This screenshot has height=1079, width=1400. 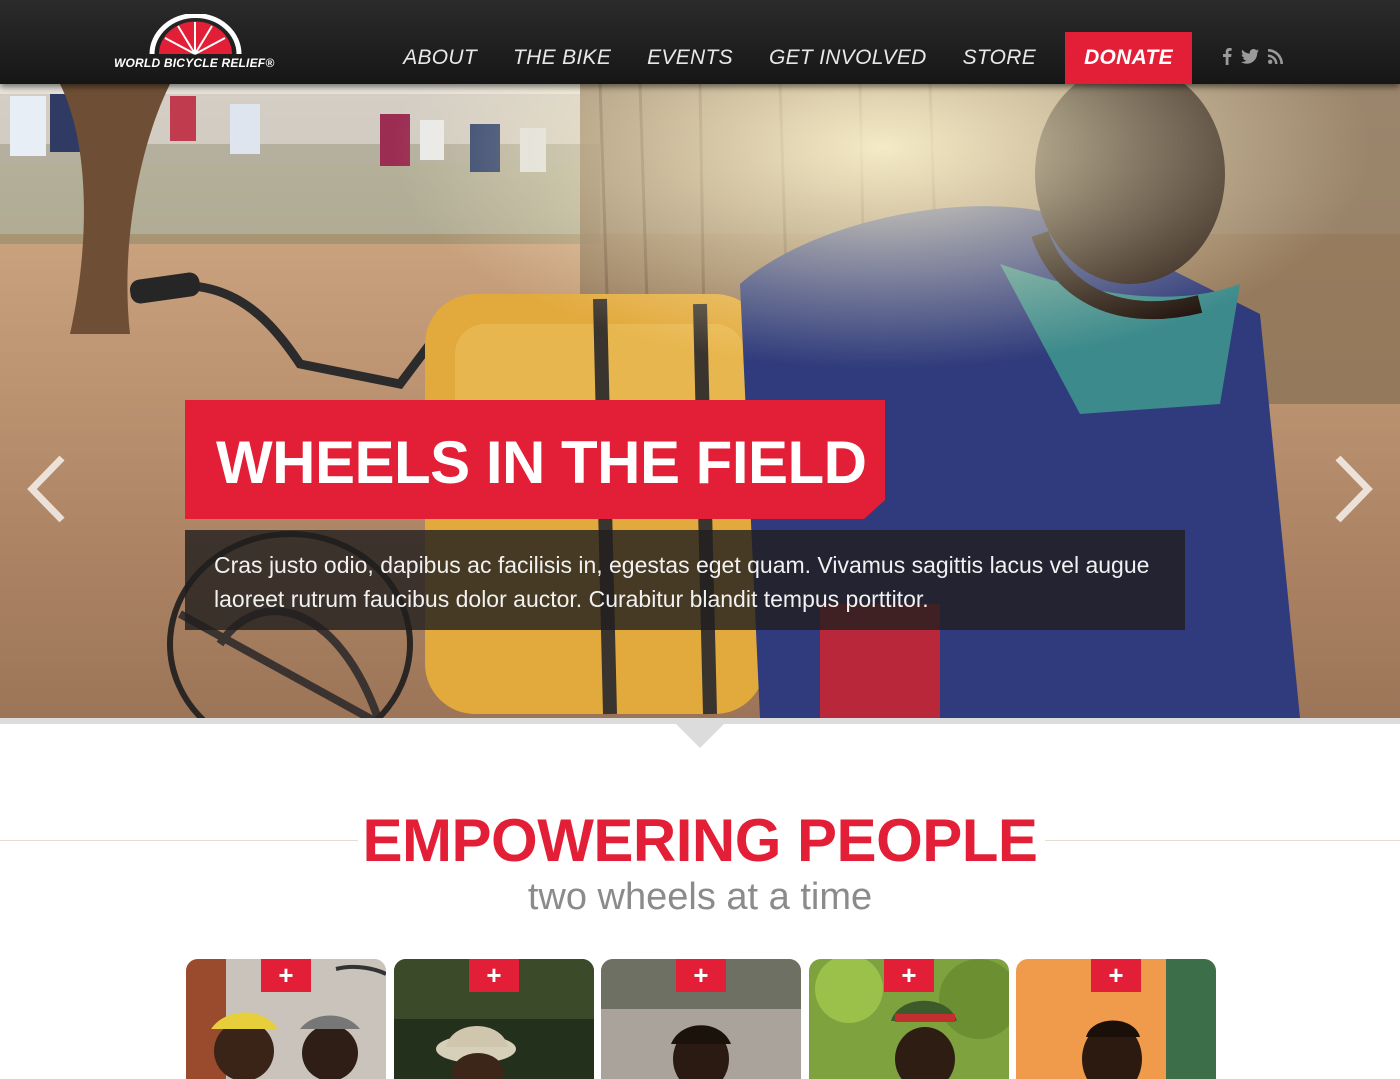 I want to click on logo: WORLD BICYCLE RELIEF®, so click(x=196, y=44).